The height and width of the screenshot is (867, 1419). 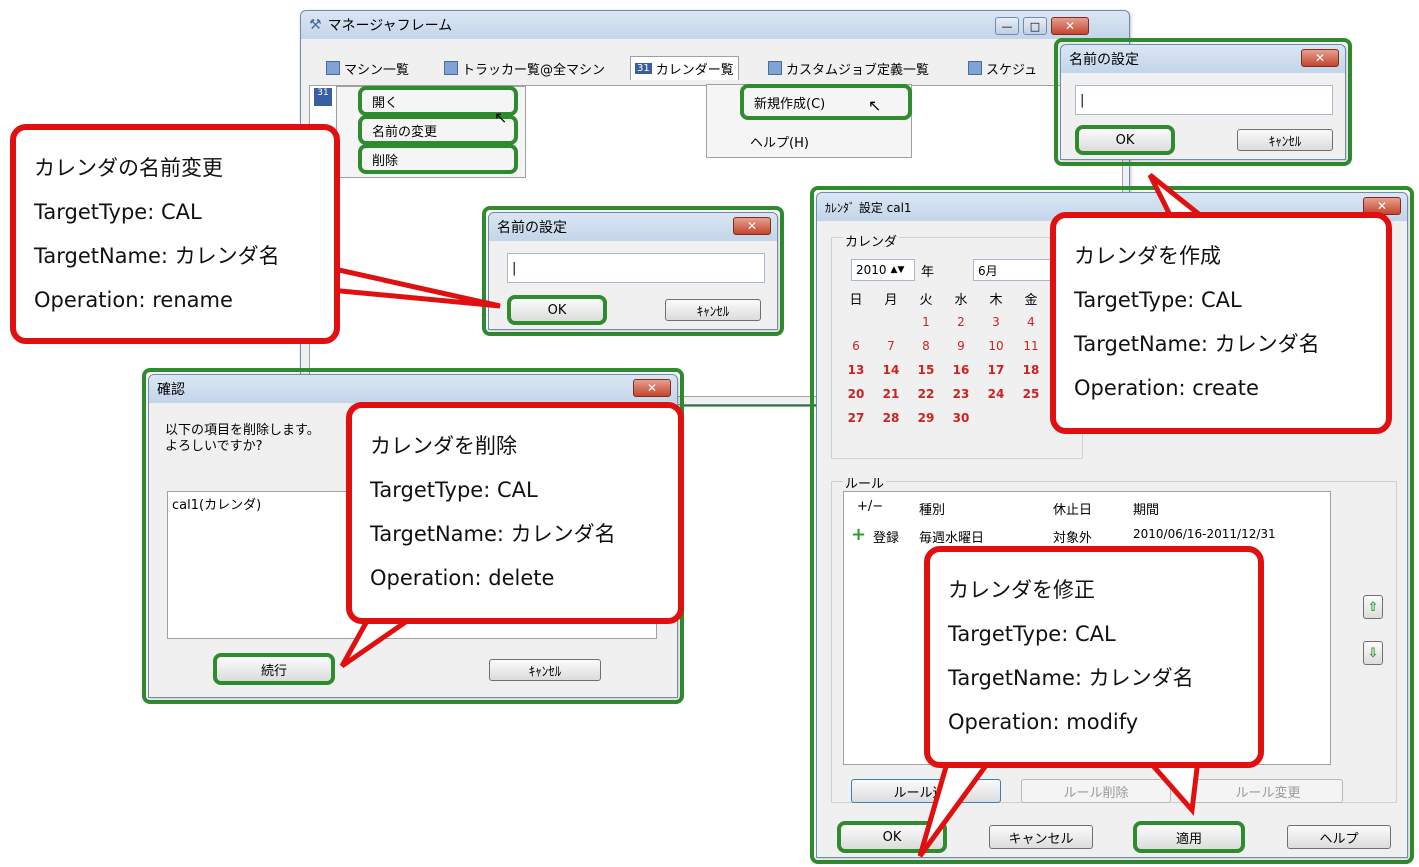 I want to click on callout-create-type: TargetType: CAL, so click(x=1158, y=300).